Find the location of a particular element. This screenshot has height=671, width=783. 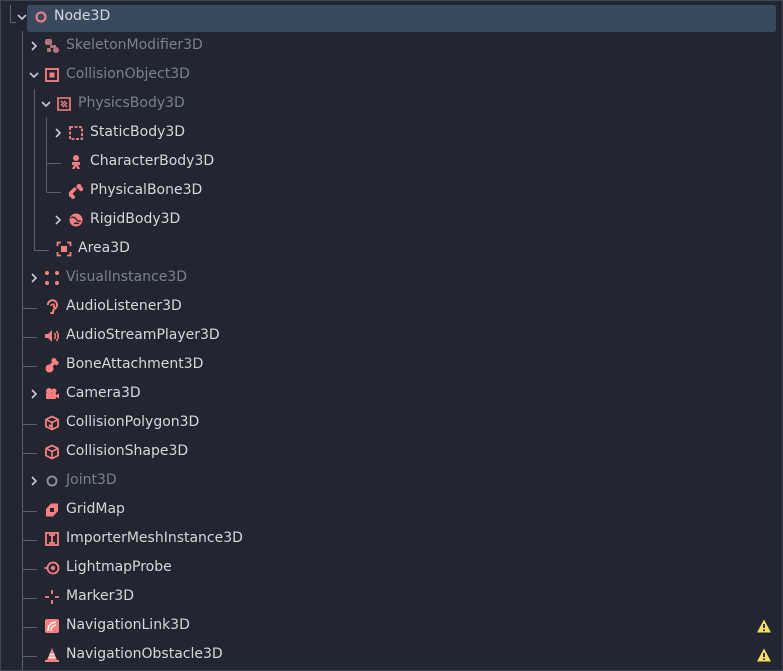

physical-bone-icon is located at coordinates (76, 191).